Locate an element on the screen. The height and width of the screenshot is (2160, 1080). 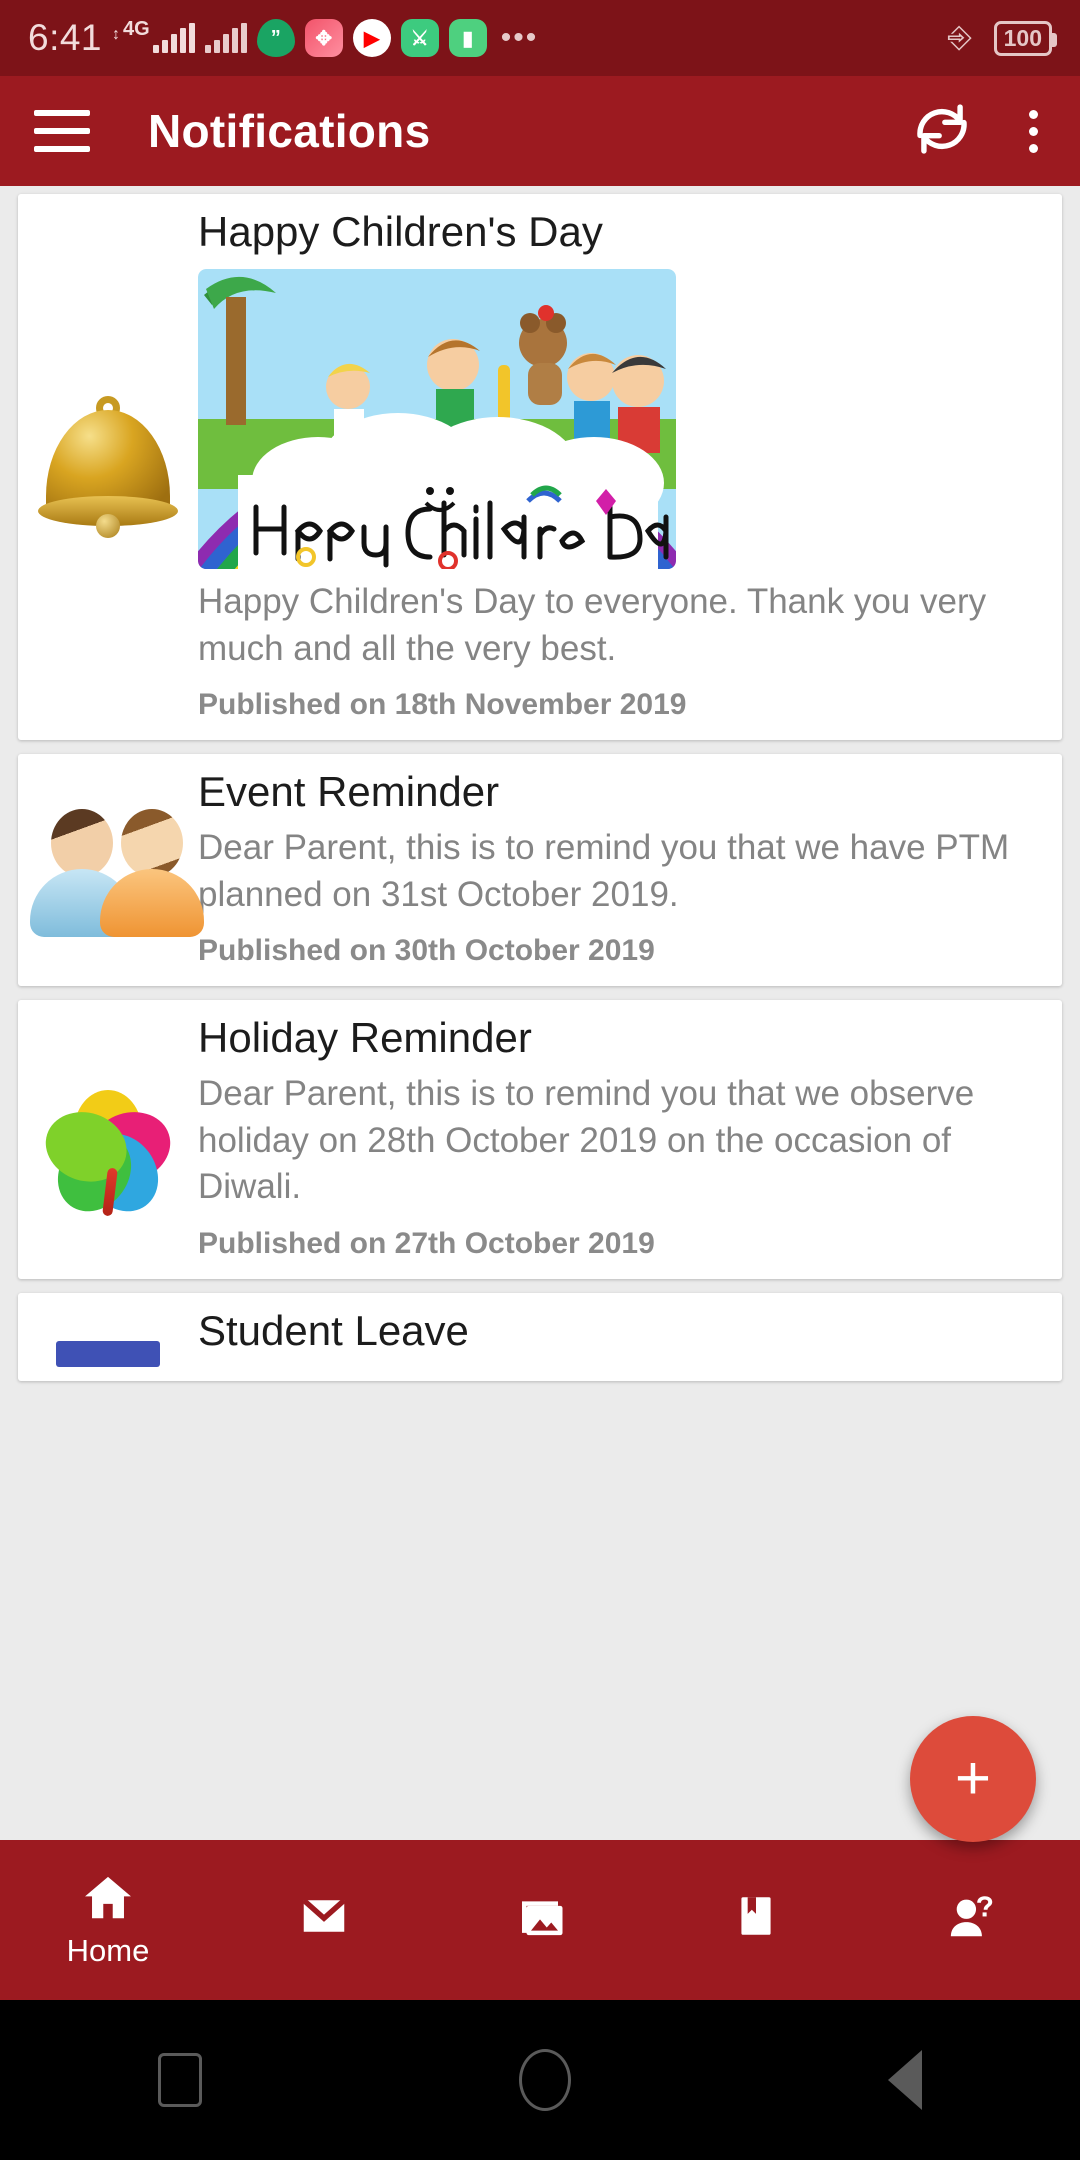
flower-icon is located at coordinates (108, 1143).